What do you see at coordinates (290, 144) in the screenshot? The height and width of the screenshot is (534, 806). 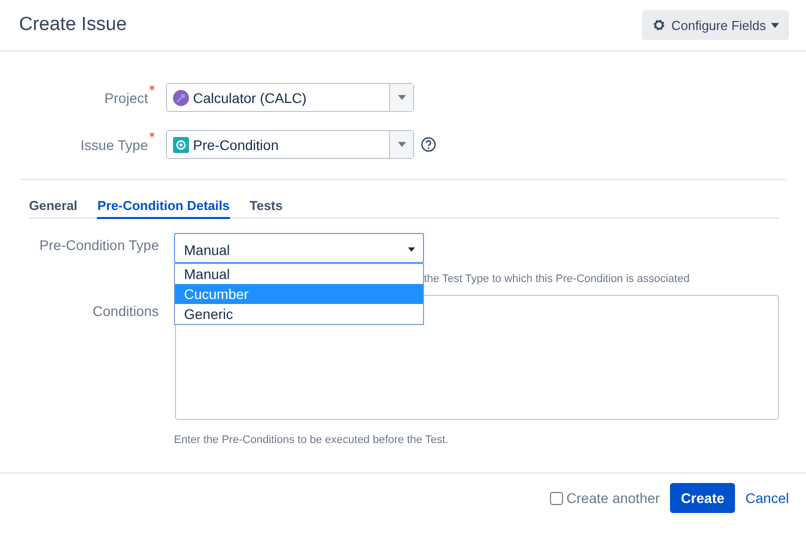 I see `select-field: Pre-Condition` at bounding box center [290, 144].